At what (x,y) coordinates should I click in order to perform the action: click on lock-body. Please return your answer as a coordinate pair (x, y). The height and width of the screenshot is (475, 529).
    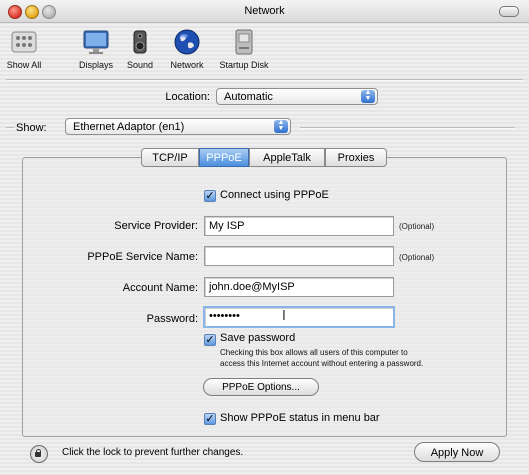
    Looking at the image, I should click on (38, 454).